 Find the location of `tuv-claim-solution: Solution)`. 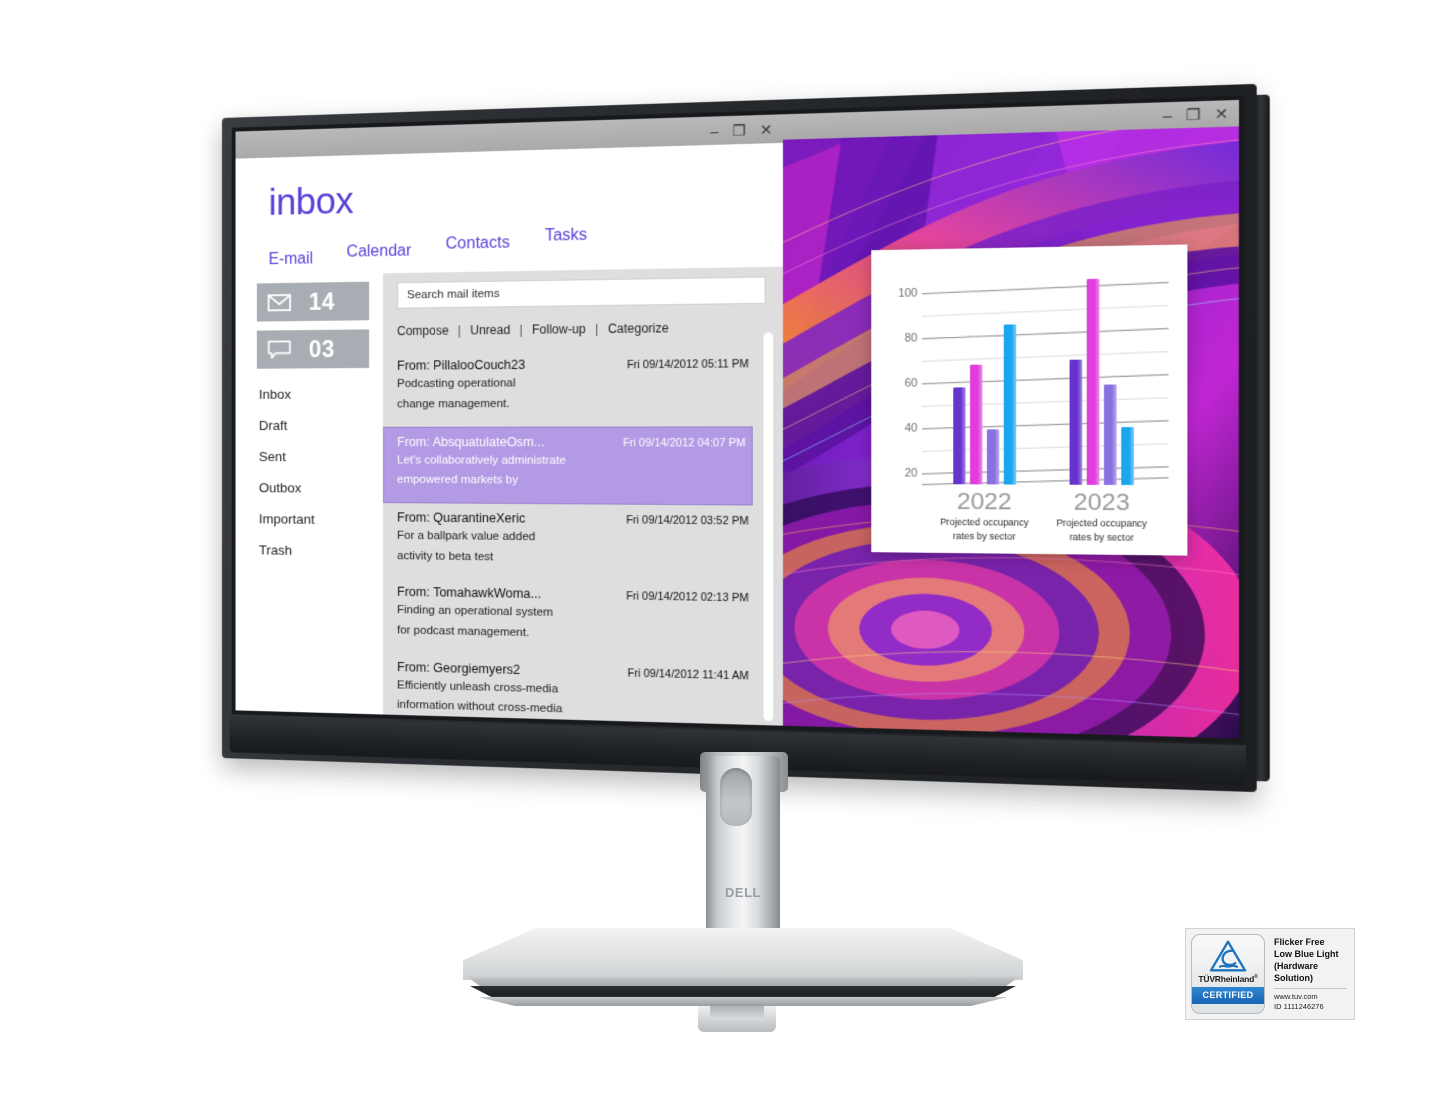

tuv-claim-solution: Solution) is located at coordinates (1293, 977).